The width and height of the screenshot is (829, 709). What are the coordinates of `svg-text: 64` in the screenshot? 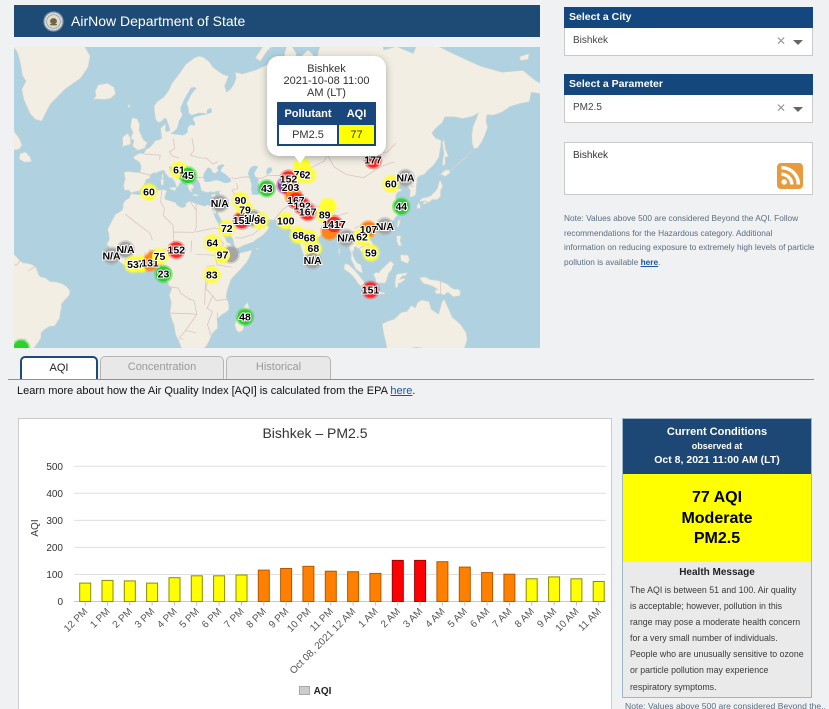 It's located at (212, 244).